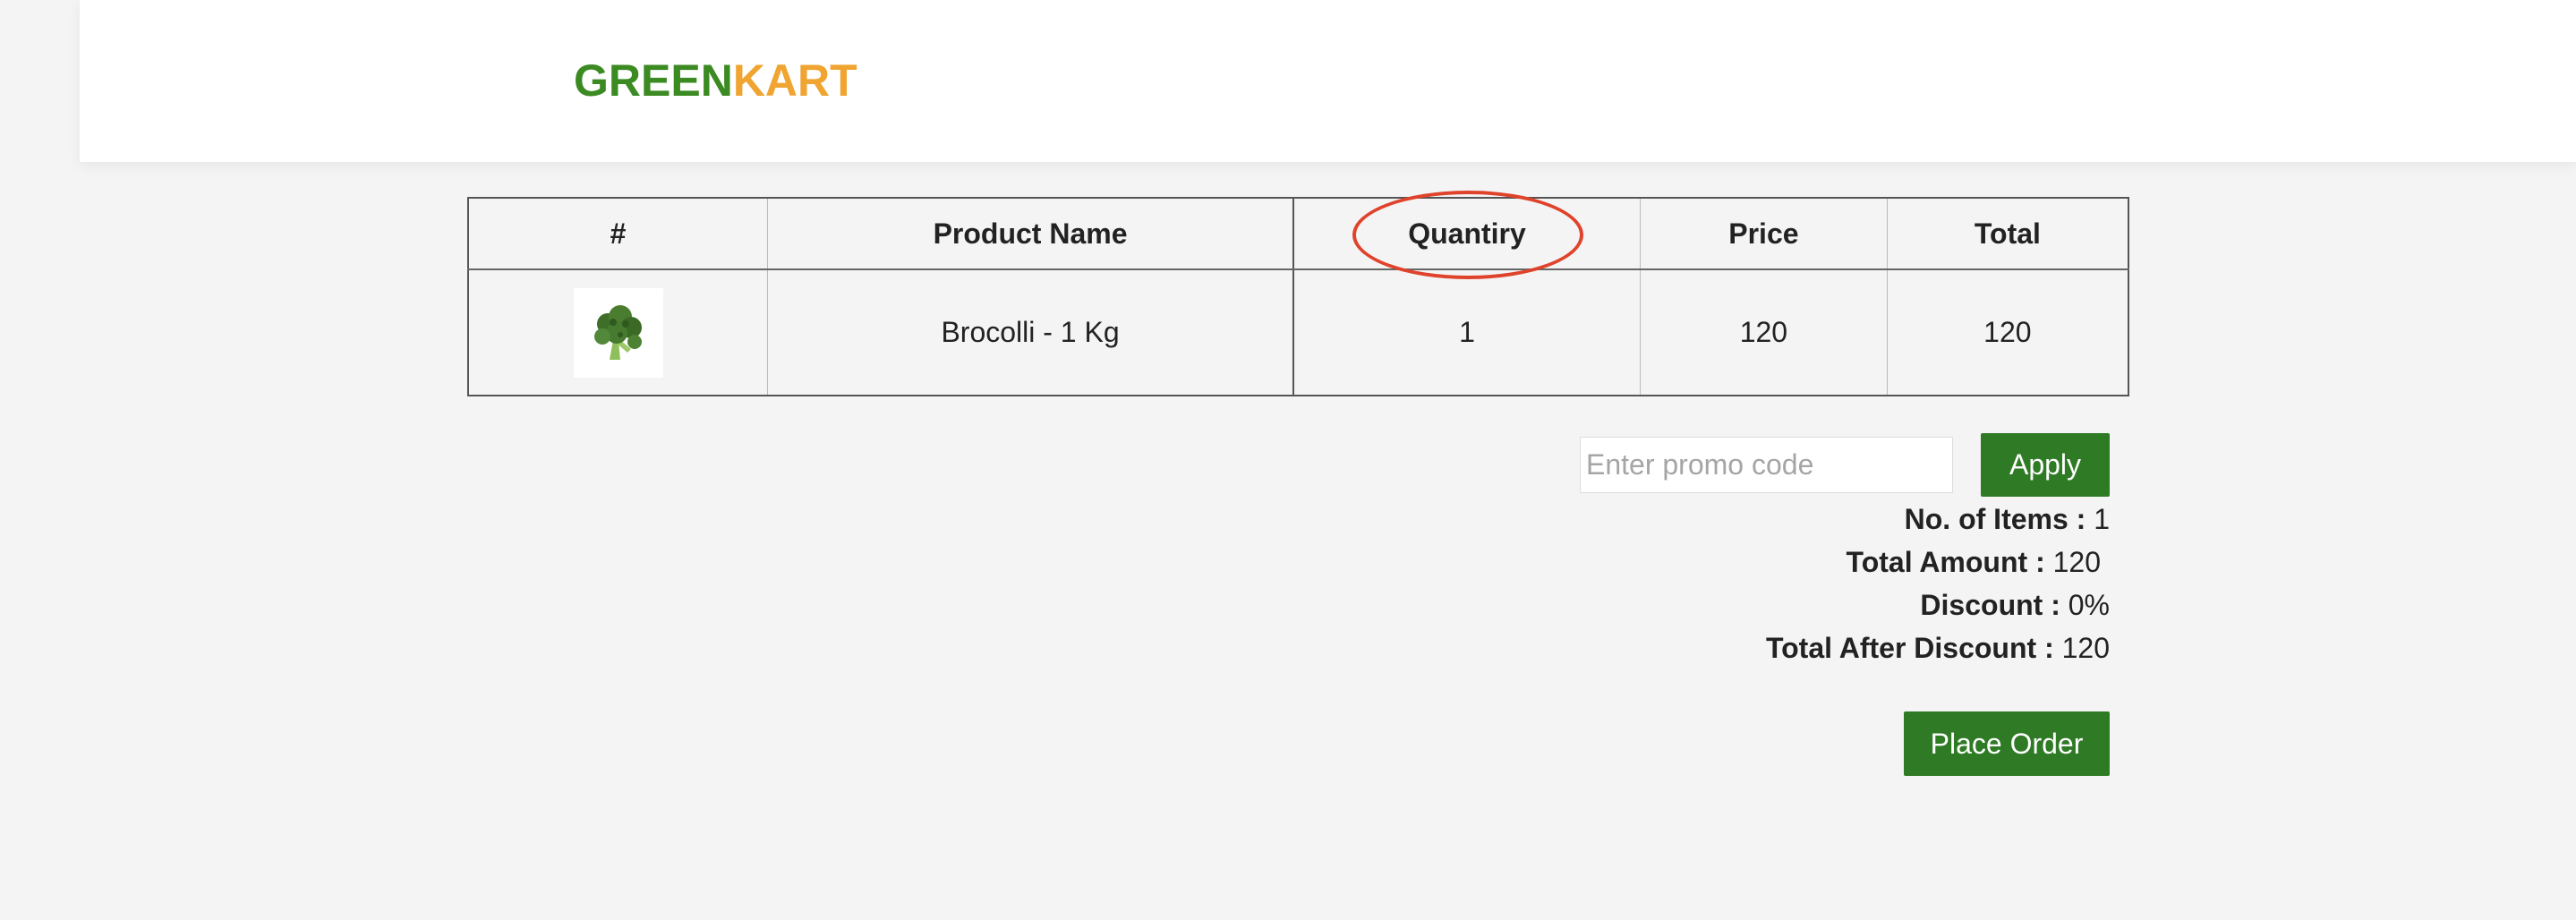 This screenshot has width=2576, height=920. What do you see at coordinates (2007, 332) in the screenshot?
I see `total-cell: 120` at bounding box center [2007, 332].